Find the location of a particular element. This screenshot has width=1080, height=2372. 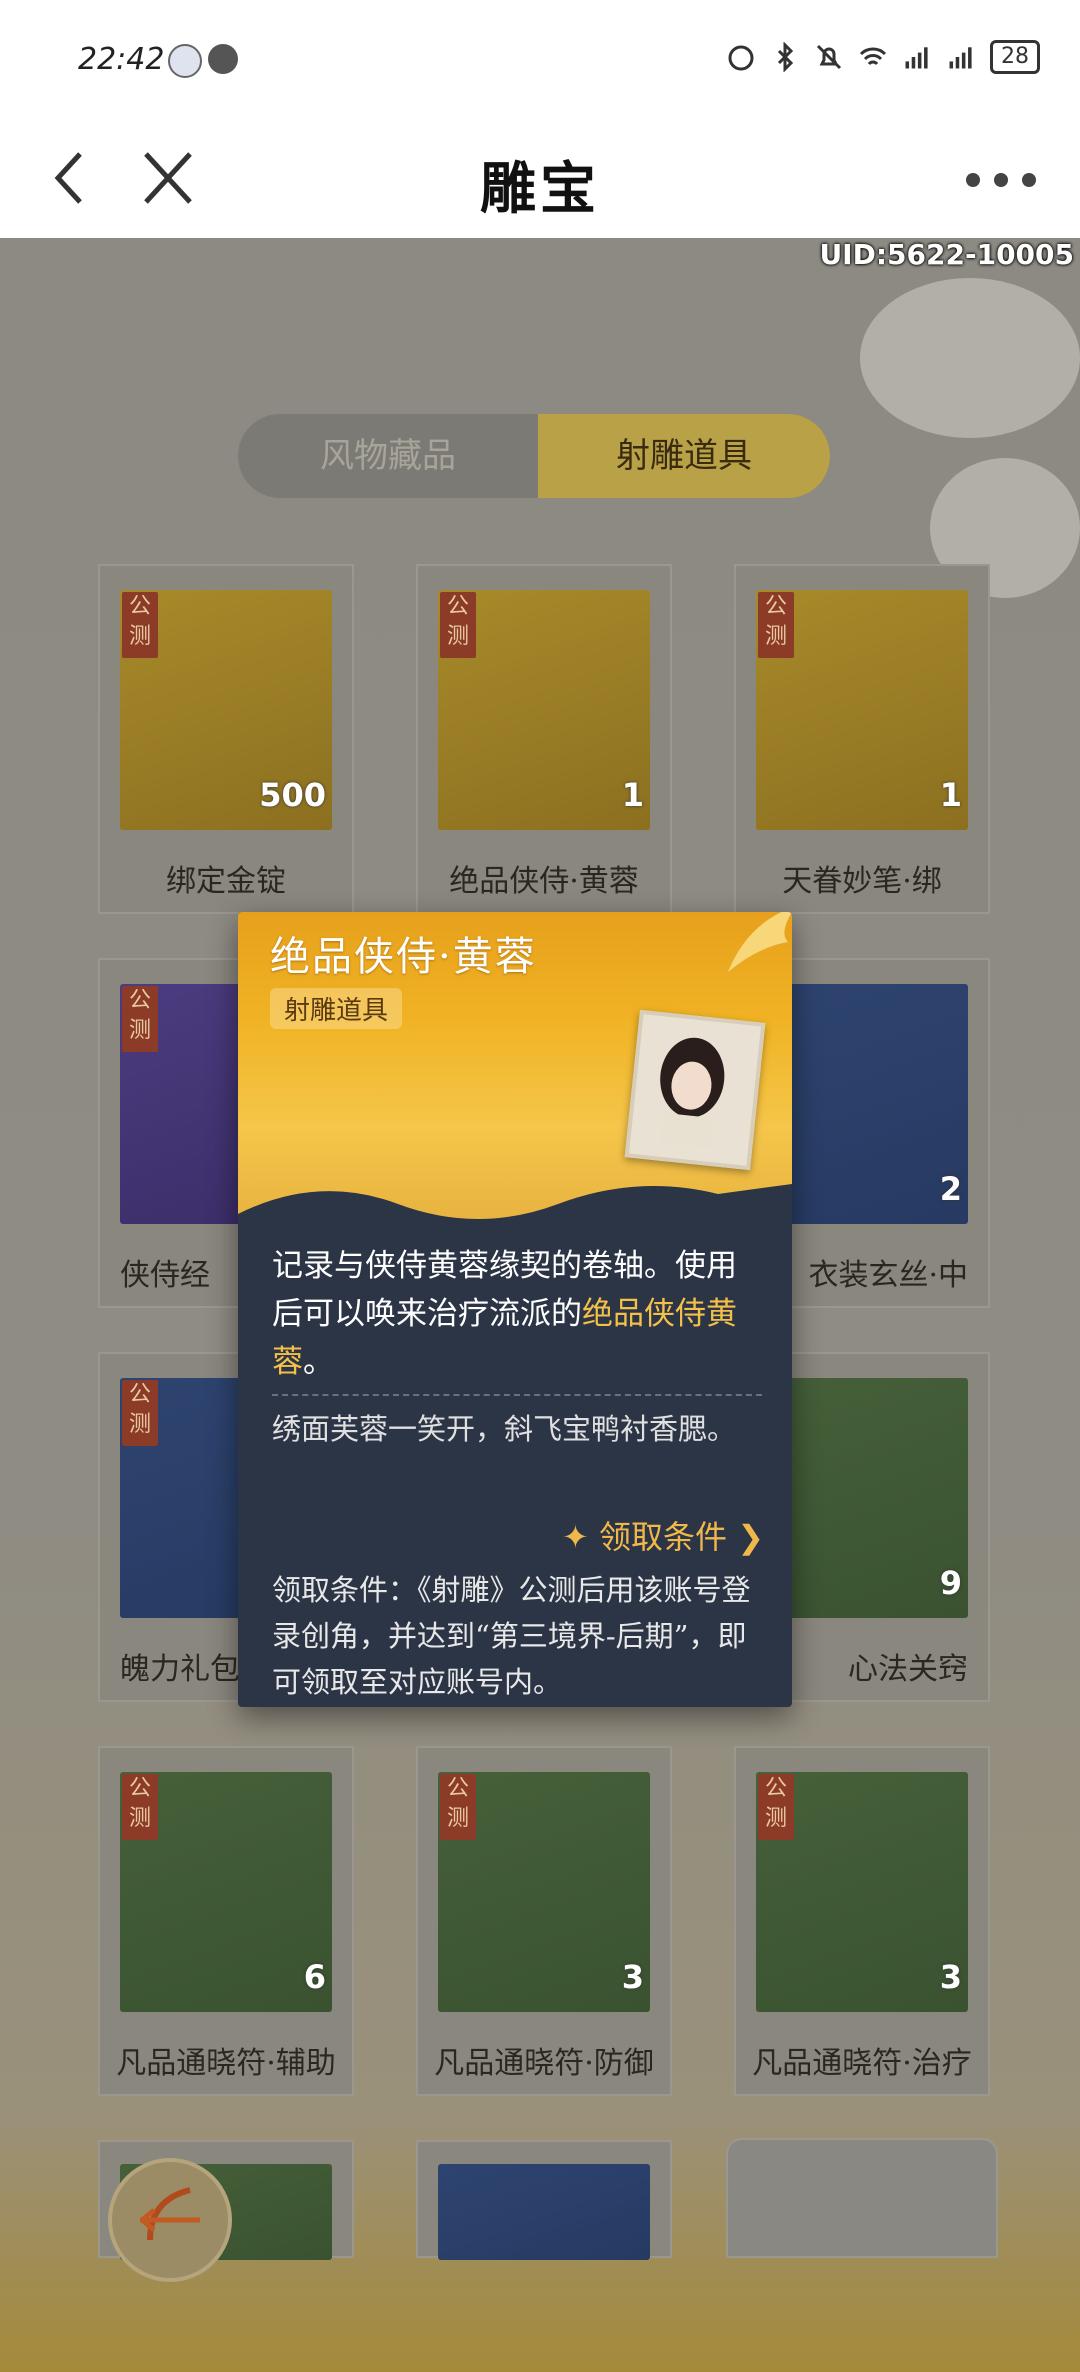

blossom-decoration is located at coordinates (970, 358).